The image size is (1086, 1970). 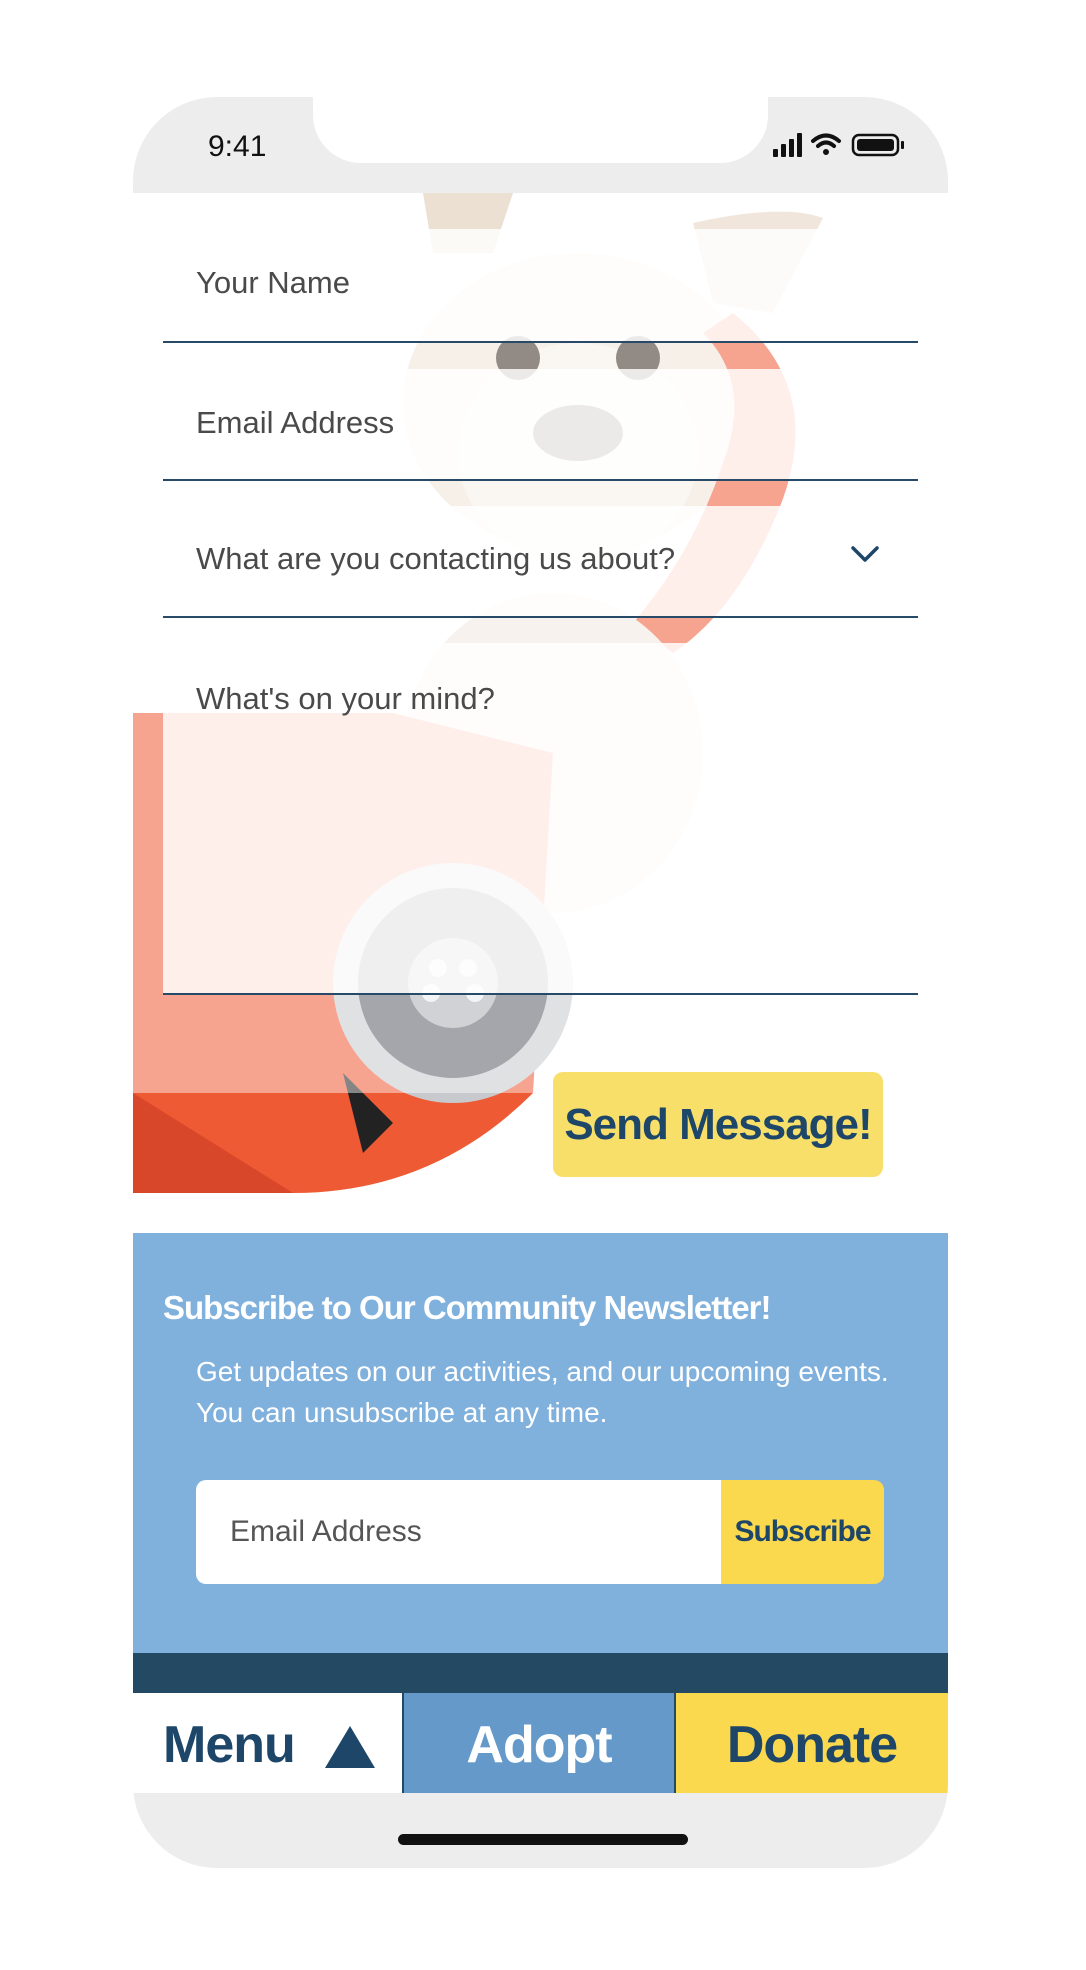 What do you see at coordinates (458, 1532) in the screenshot?
I see `newsletter-email-input` at bounding box center [458, 1532].